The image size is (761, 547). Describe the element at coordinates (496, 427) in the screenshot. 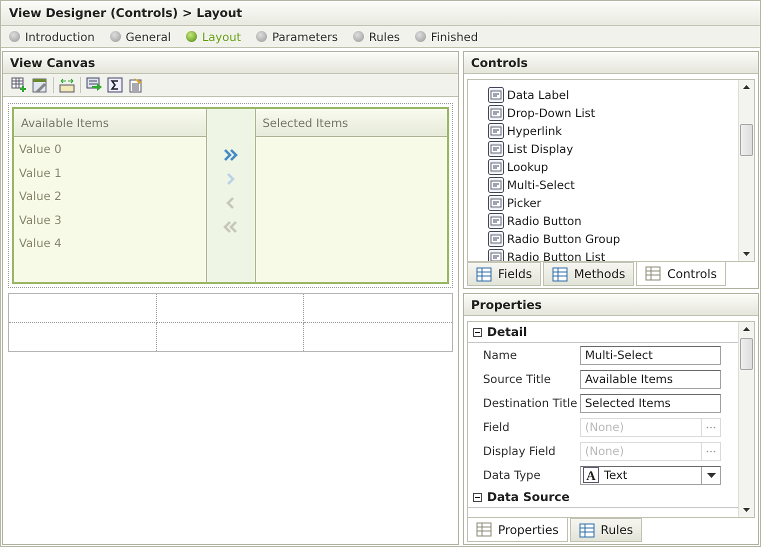

I see `property-label: Field` at that location.